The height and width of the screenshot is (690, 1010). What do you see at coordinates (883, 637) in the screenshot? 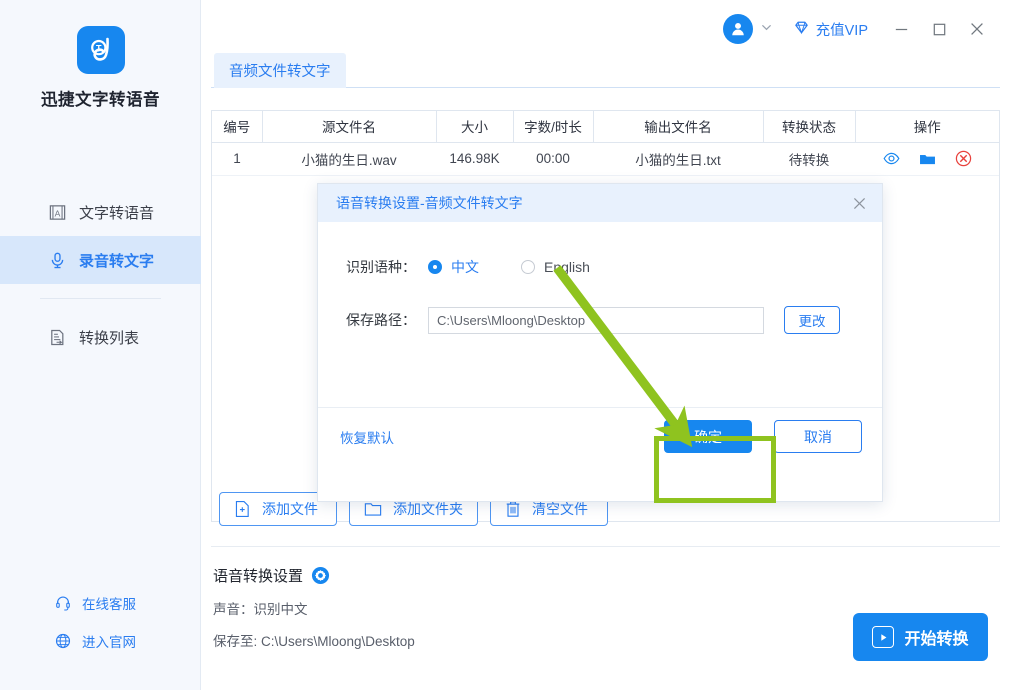
I see `play-icon` at bounding box center [883, 637].